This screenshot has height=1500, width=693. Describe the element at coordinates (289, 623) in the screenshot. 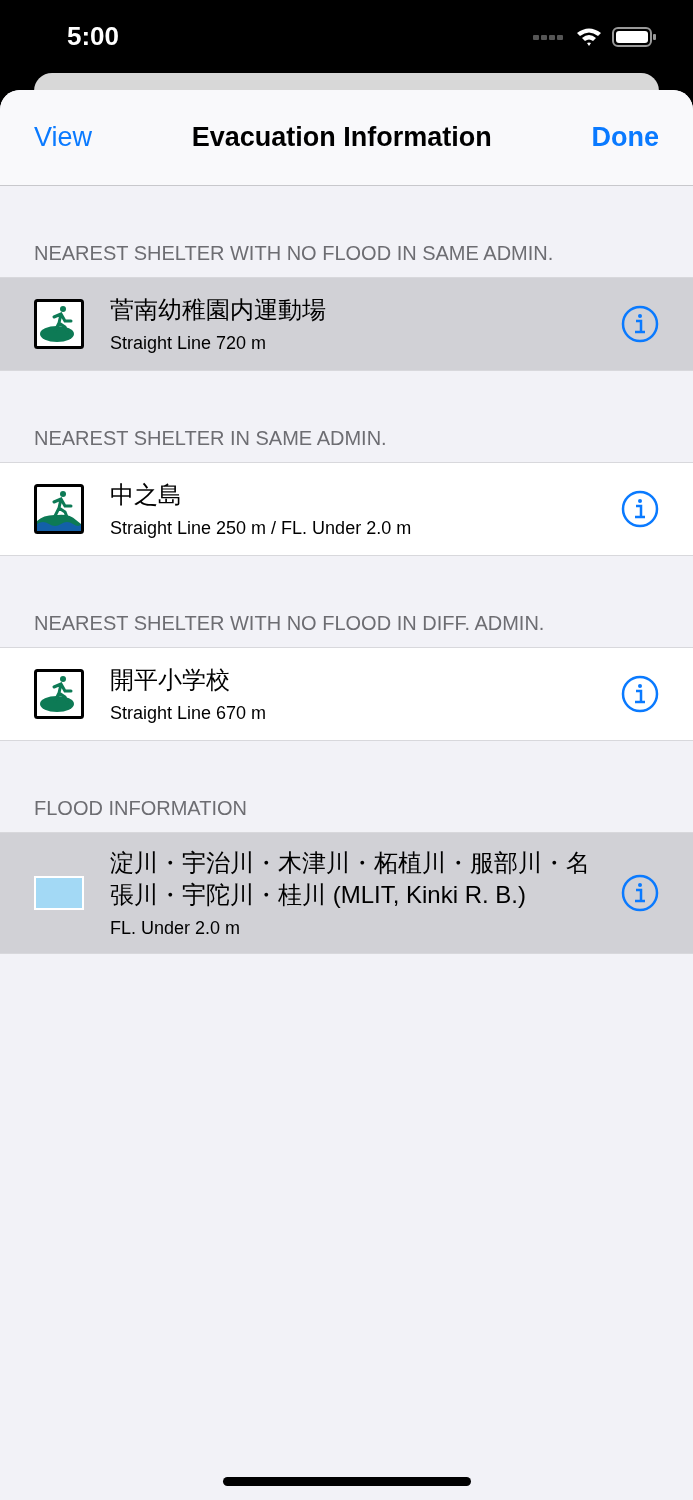

I see `section-header: NEAREST SHELTER WITH NO FLOOD IN DIFF. ADMIN.` at that location.